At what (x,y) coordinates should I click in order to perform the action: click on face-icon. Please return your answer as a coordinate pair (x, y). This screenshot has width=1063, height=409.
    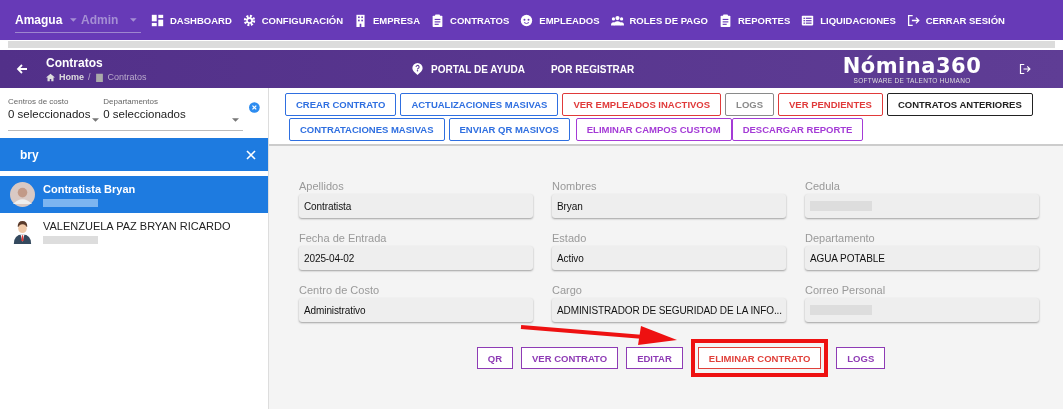
    Looking at the image, I should click on (527, 20).